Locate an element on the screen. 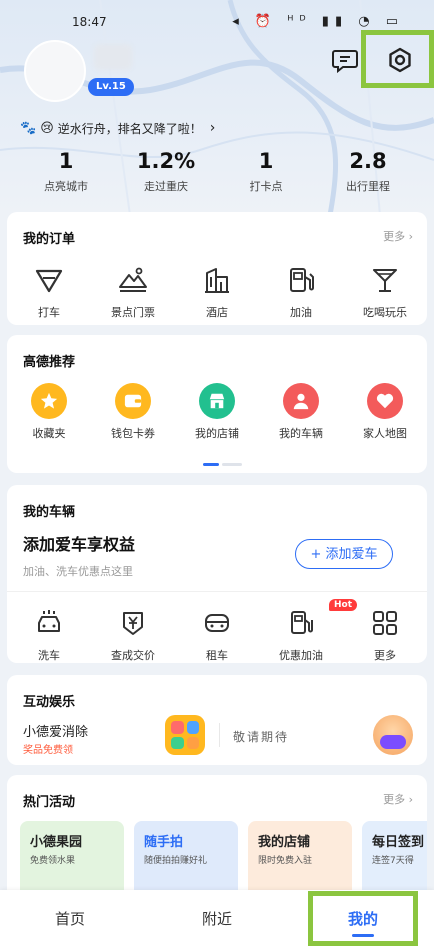  recommend-item-wallet: 钱包卡券 is located at coordinates (133, 412).